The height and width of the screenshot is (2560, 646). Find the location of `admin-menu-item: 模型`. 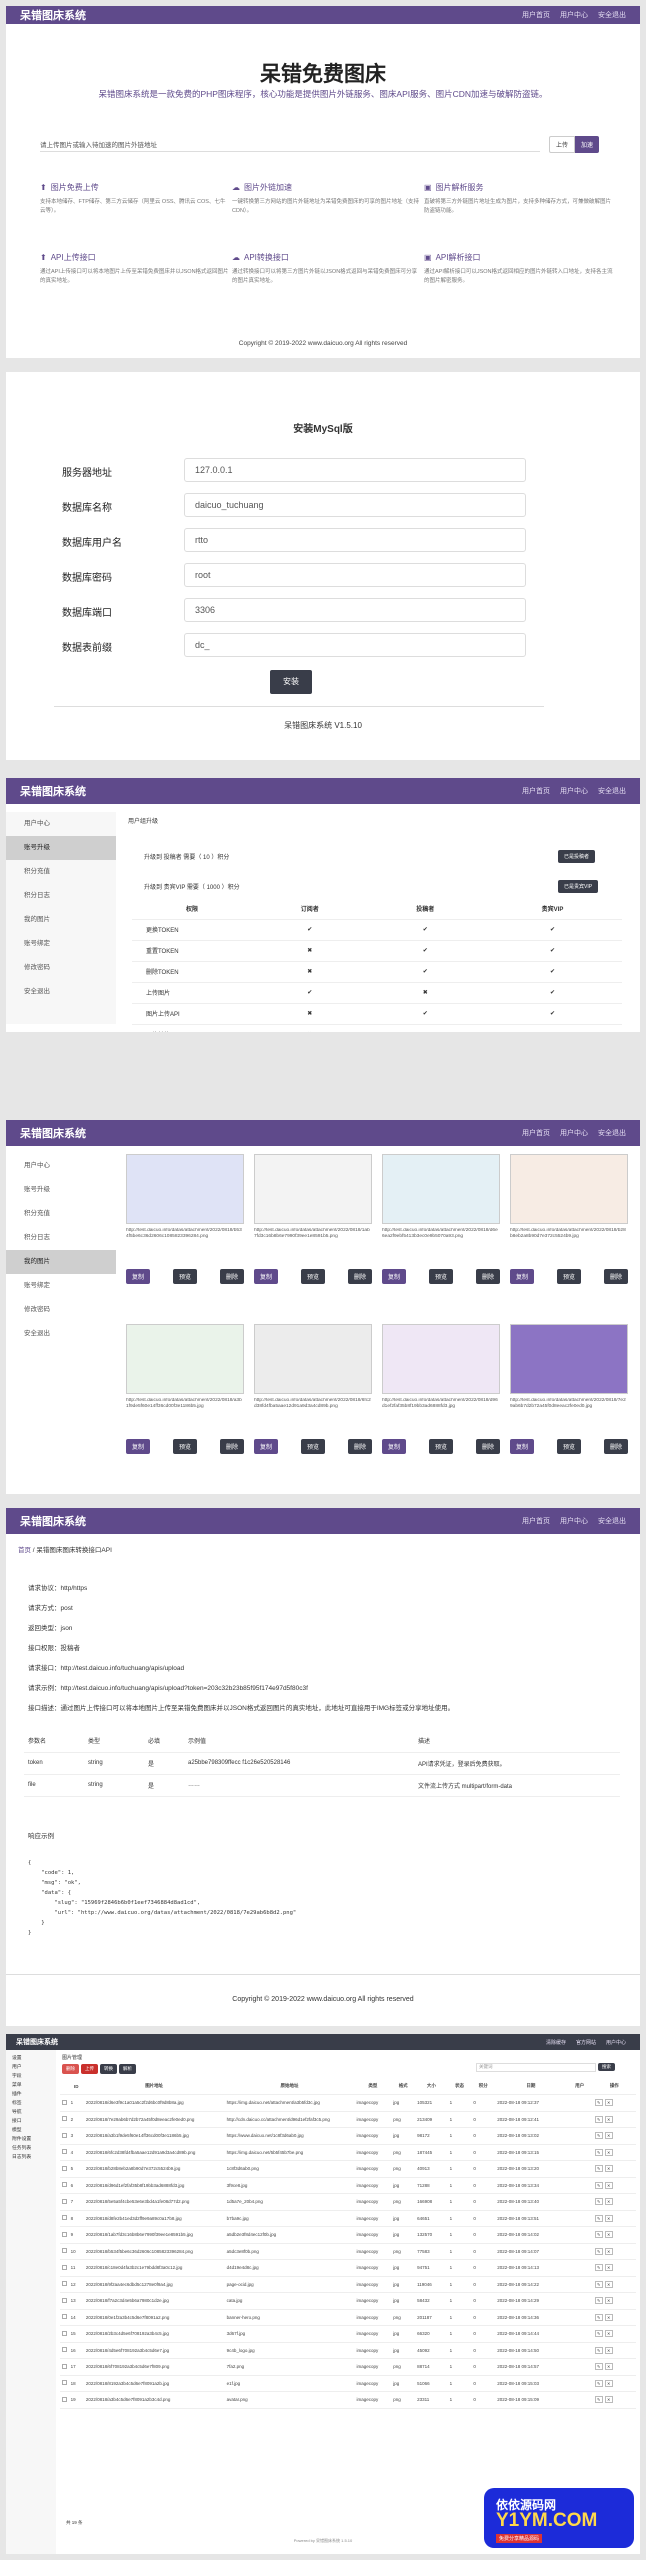

admin-menu-item: 模型 is located at coordinates (31, 2130).